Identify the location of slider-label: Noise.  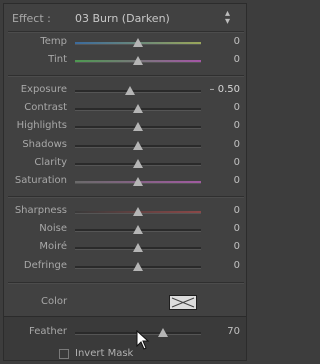
(53, 228).